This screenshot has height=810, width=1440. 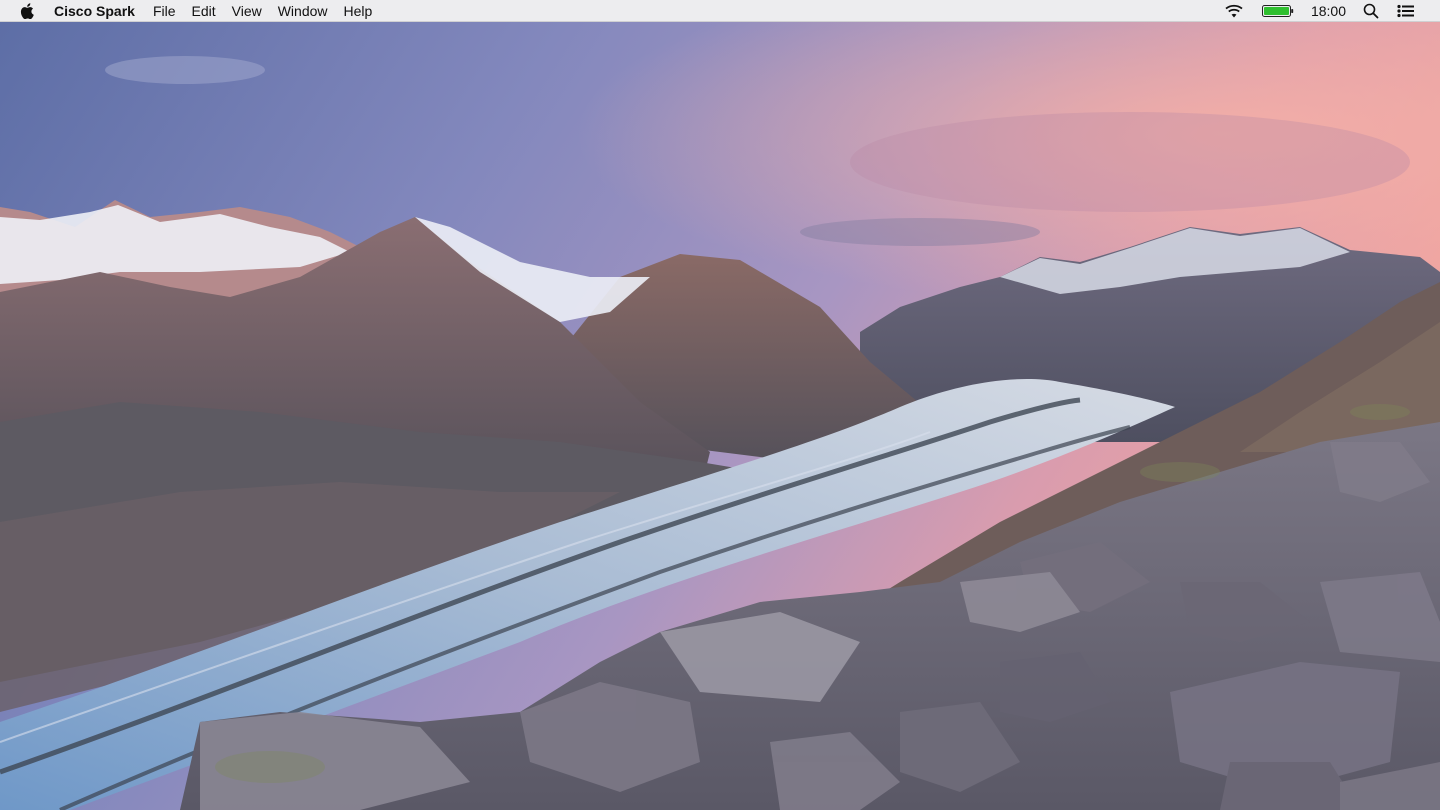 I want to click on notification-center-icon, so click(x=1406, y=11).